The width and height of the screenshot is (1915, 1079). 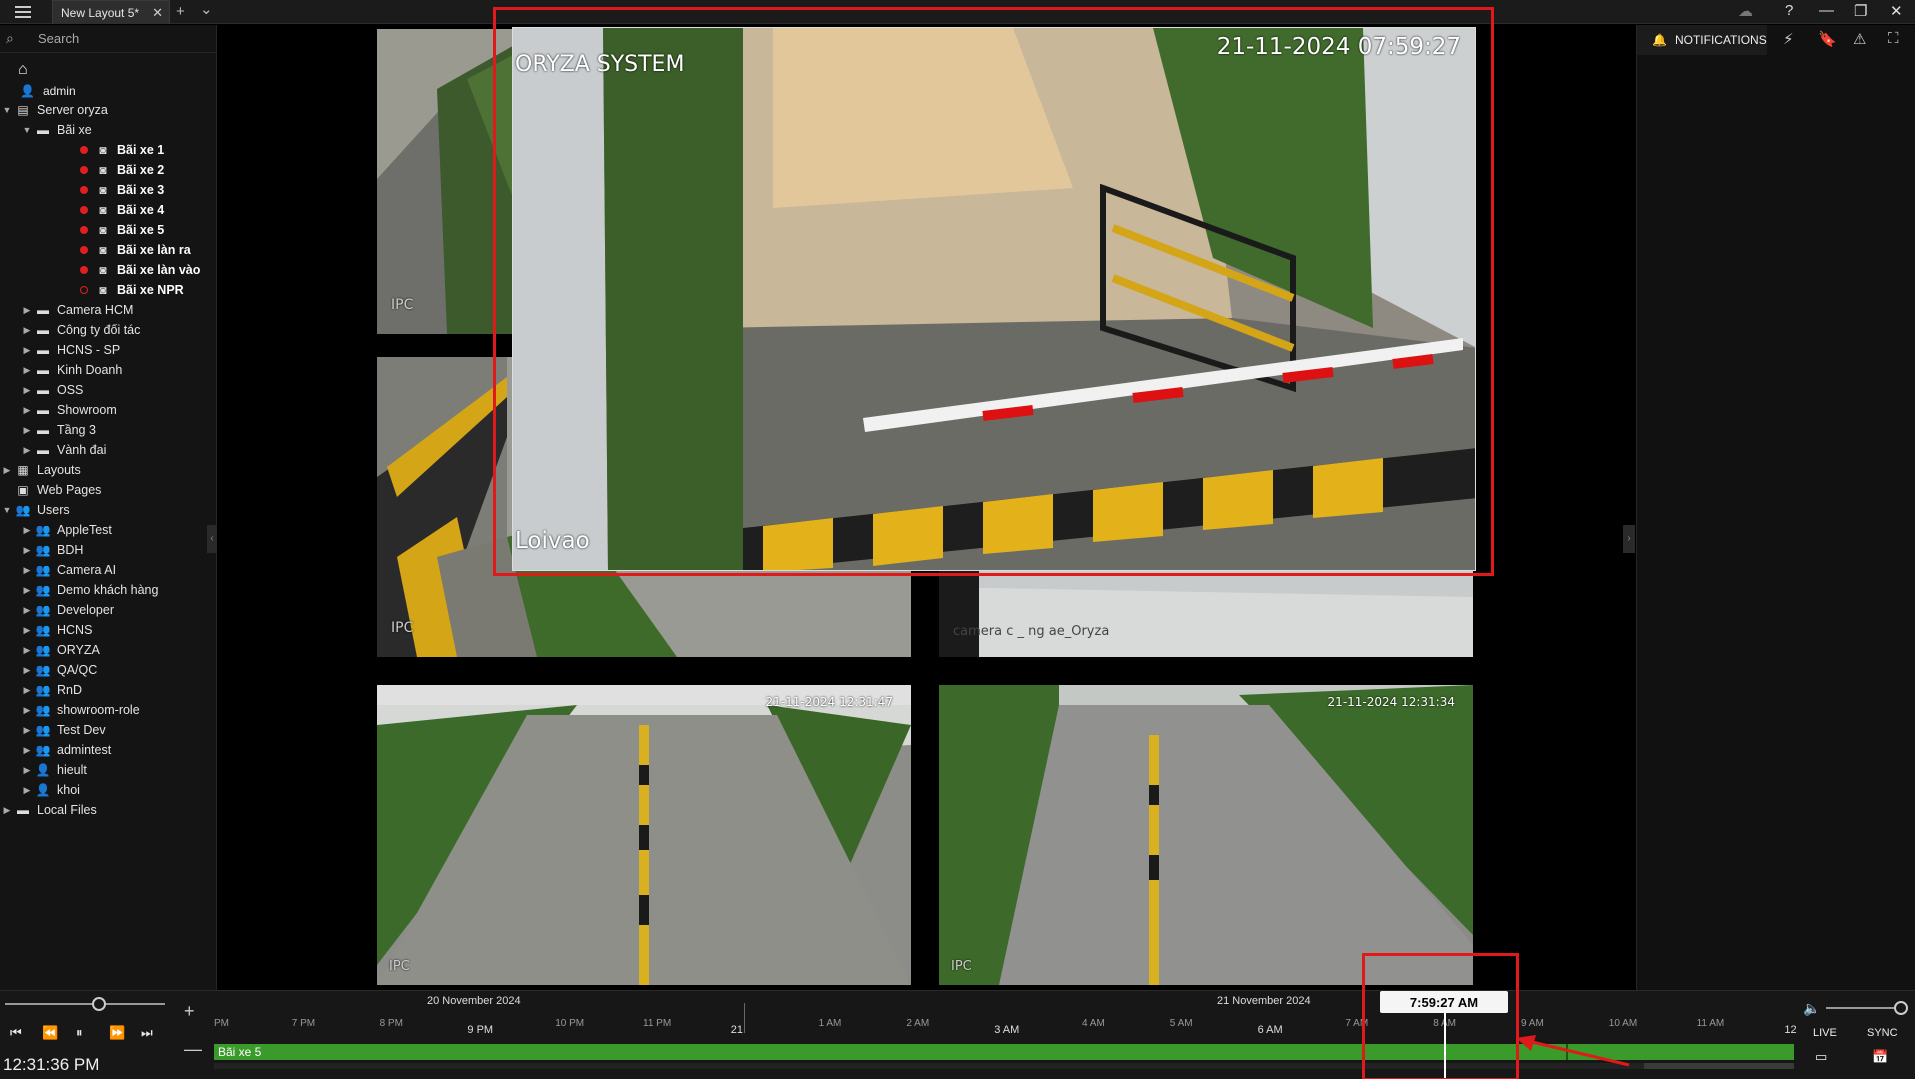 I want to click on camera-tile-bottom-left: 21-11-2024 12:31:47 IPC, so click(x=644, y=835).